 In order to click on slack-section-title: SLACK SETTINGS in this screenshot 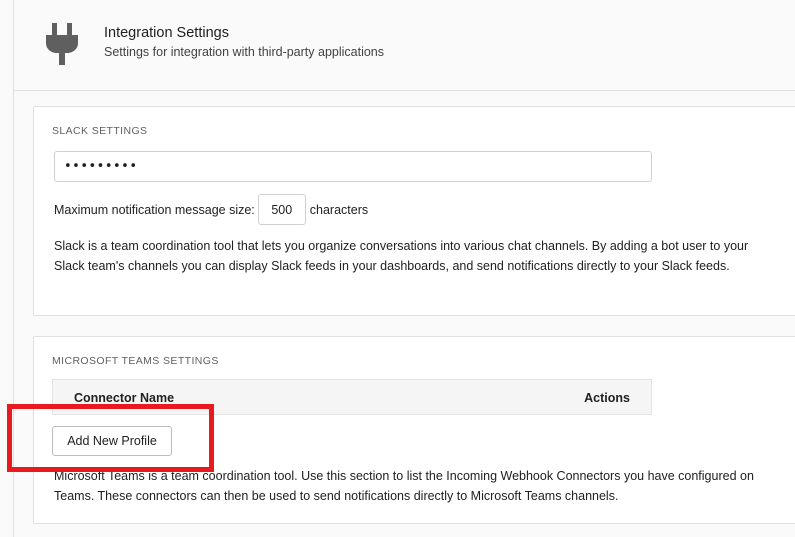, I will do `click(100, 131)`.